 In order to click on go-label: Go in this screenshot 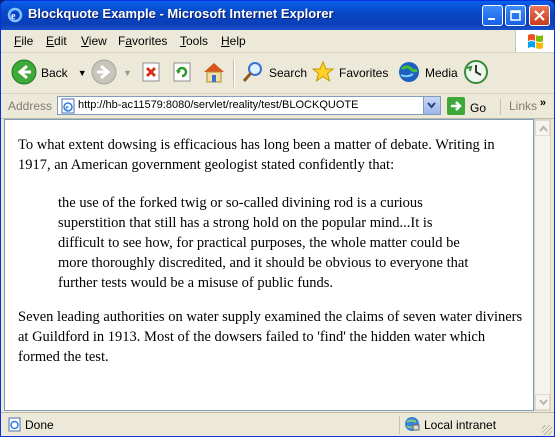, I will do `click(478, 107)`.